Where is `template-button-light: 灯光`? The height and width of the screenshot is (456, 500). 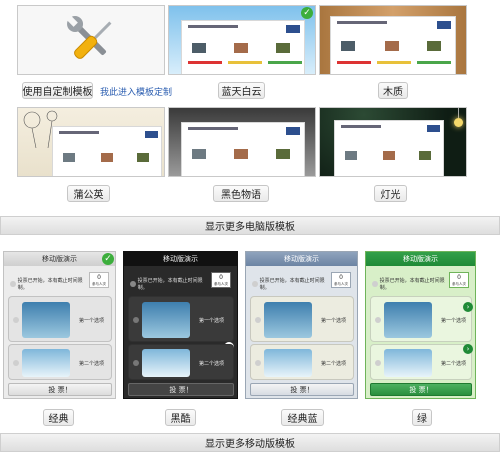
template-button-light: 灯光 is located at coordinates (390, 193).